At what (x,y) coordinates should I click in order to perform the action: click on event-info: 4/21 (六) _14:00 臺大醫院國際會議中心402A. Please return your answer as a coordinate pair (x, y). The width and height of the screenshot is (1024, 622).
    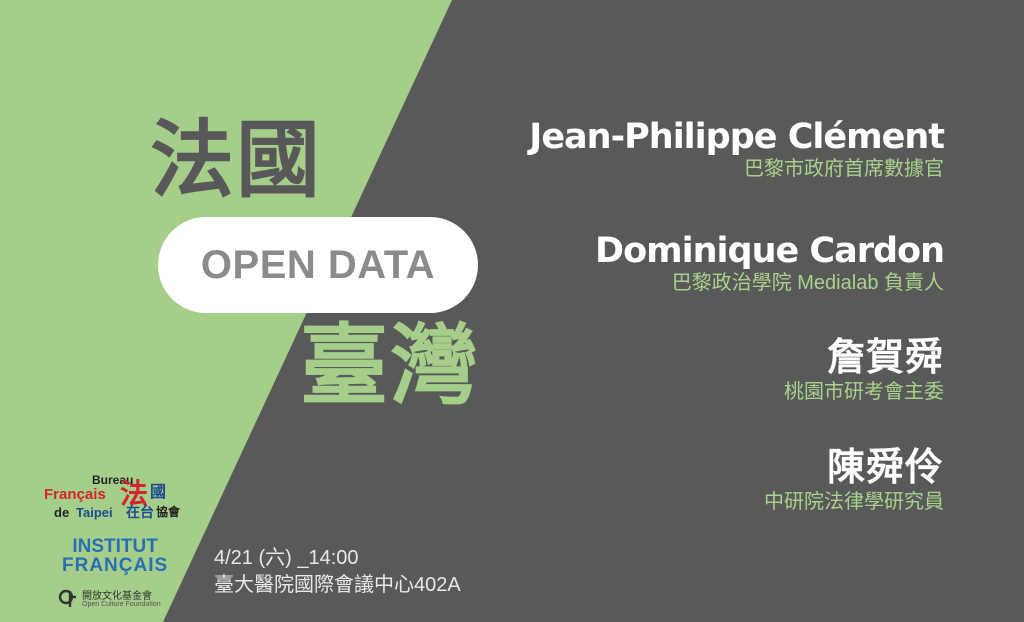
    Looking at the image, I should click on (337, 572).